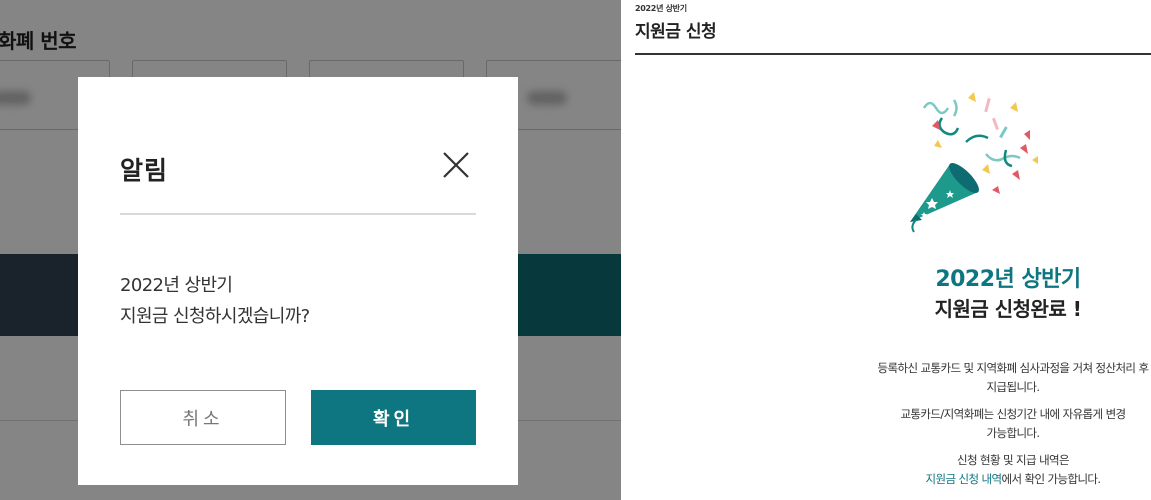 The height and width of the screenshot is (500, 1151). Describe the element at coordinates (997, 378) in the screenshot. I see `info-paragraph: 등록하신 교통카드 및 지역화폐 심사과정을 거쳐 정산처리 후 지급됩니다.` at that location.